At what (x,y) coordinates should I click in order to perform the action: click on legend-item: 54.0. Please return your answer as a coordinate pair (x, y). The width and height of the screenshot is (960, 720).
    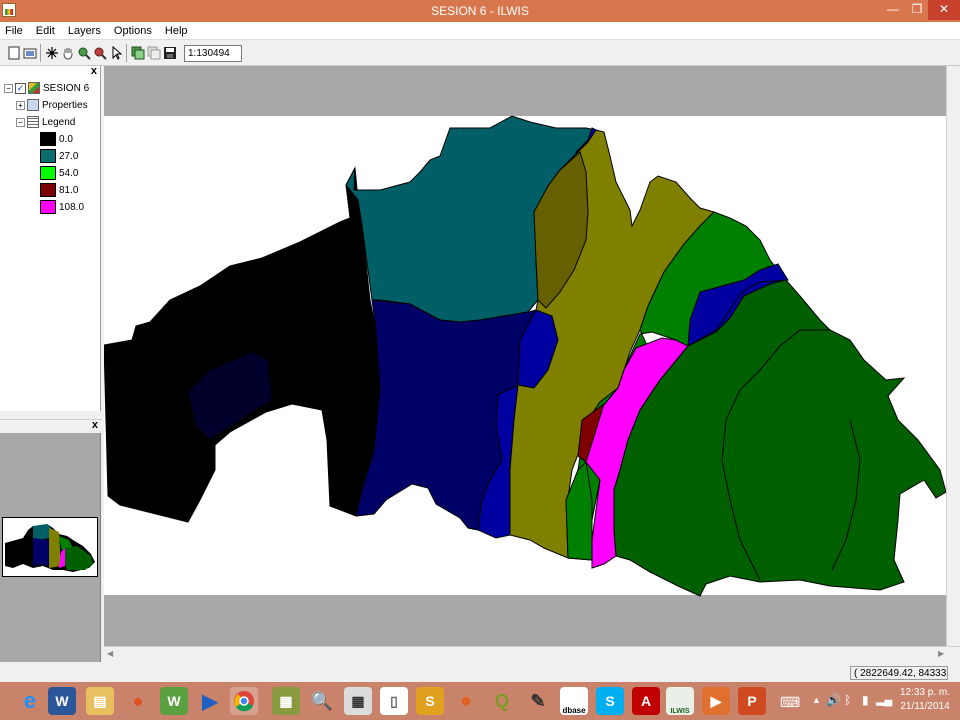
    Looking at the image, I should click on (59, 173).